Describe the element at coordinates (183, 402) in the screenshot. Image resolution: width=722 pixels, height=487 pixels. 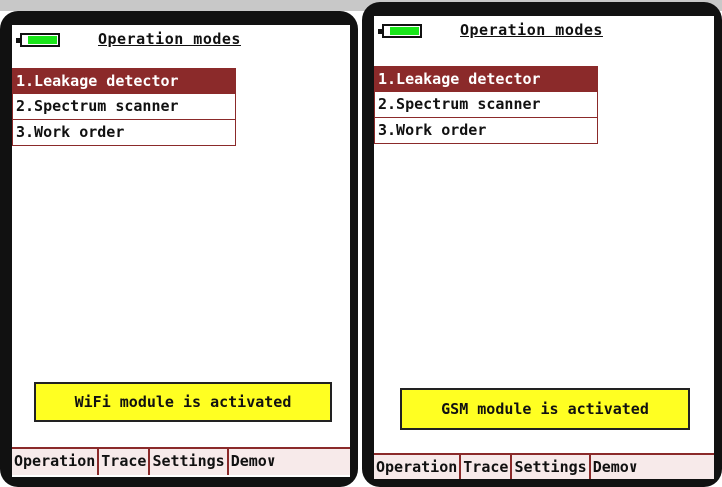
I see `module-status-notice: WiFi module is activated` at that location.